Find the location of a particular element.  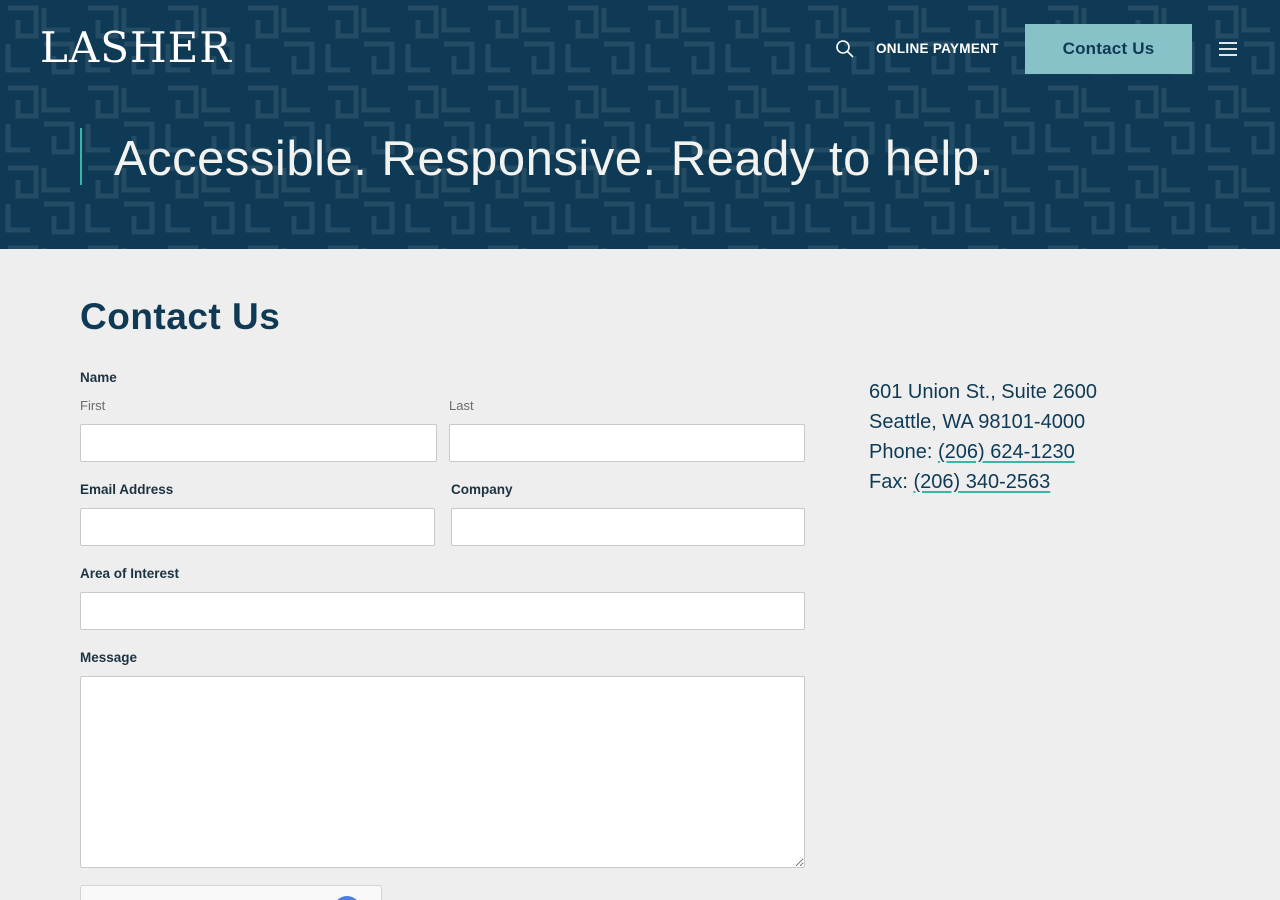

company-label: Company is located at coordinates (482, 489).